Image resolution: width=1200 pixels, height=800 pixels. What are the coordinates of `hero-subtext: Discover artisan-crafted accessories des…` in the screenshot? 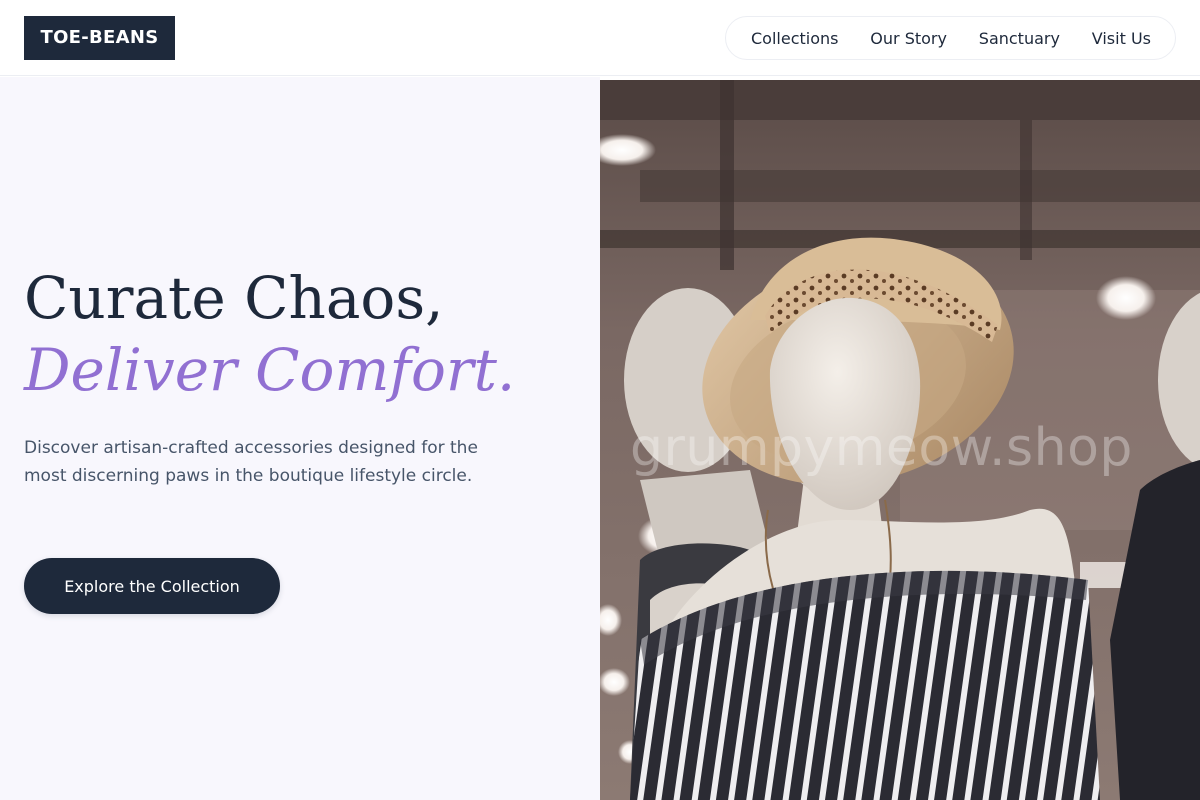 It's located at (251, 462).